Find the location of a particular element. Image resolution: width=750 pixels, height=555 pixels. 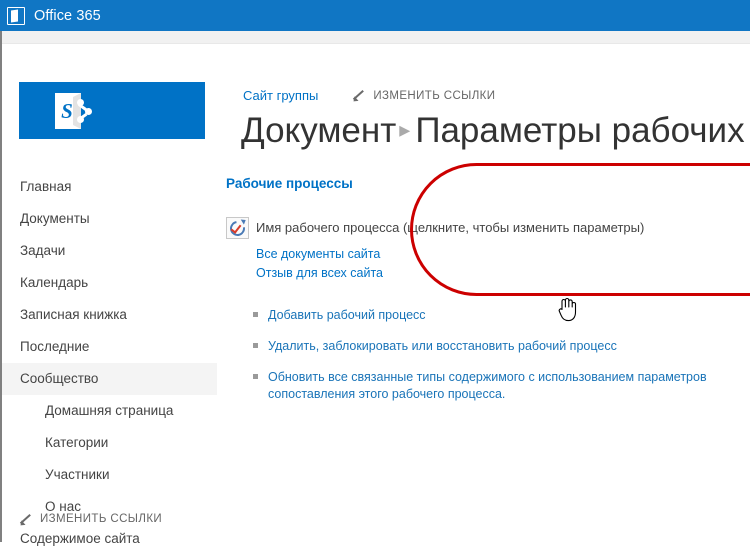

sharepoint-share-glyph is located at coordinates (84, 111).